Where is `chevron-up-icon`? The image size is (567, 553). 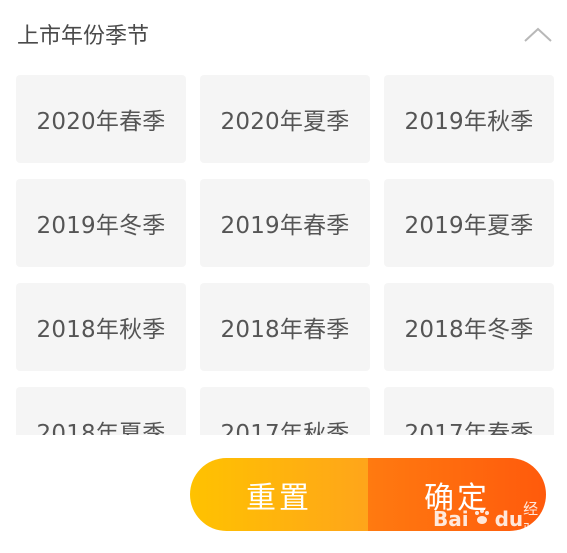
chevron-up-icon is located at coordinates (538, 34).